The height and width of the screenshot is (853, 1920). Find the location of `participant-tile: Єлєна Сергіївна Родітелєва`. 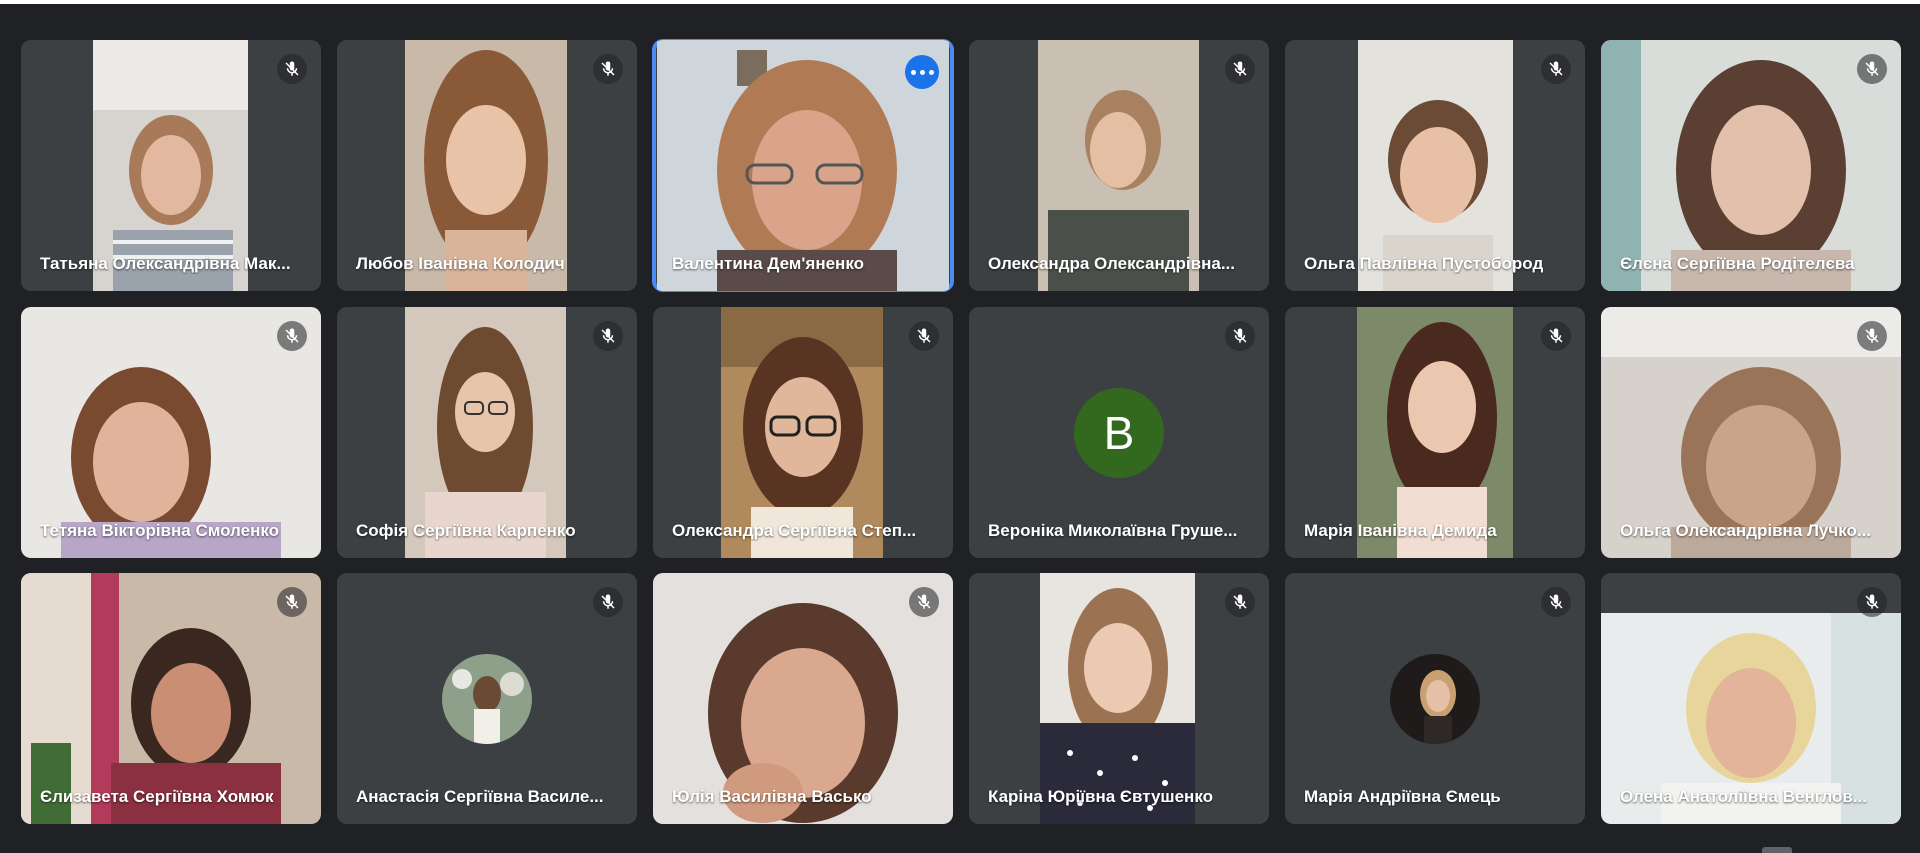

participant-tile: Єлєна Сергіївна Родітелєва is located at coordinates (1751, 165).